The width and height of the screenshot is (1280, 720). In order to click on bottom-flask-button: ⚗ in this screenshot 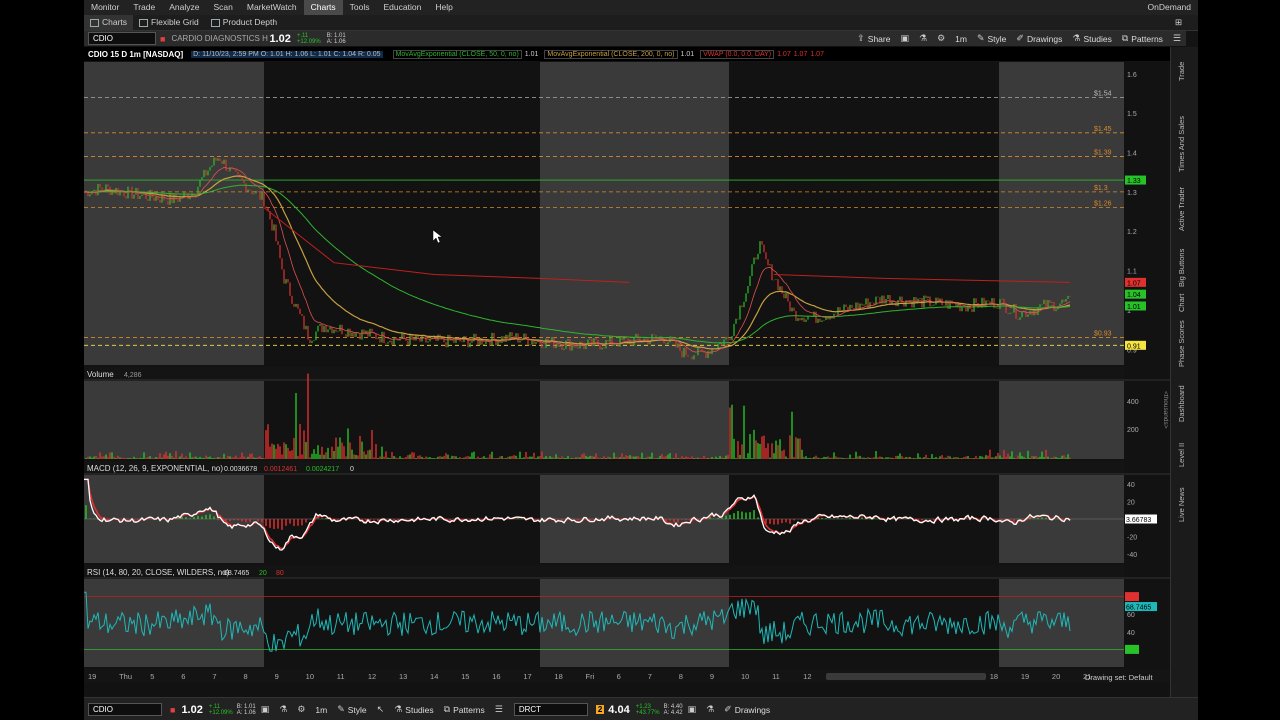, I will do `click(283, 709)`.